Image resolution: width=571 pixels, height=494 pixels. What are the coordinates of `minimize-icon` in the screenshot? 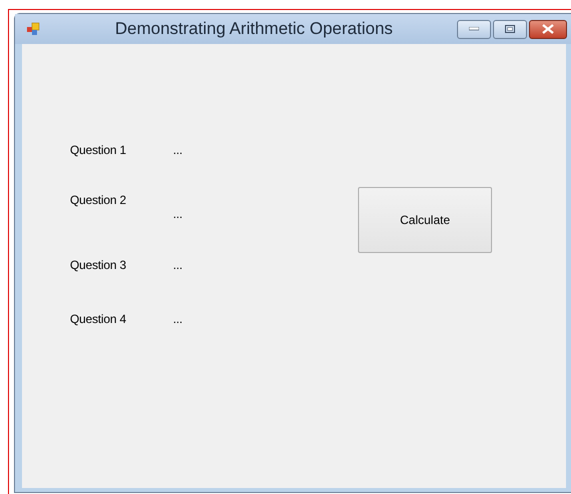 It's located at (474, 29).